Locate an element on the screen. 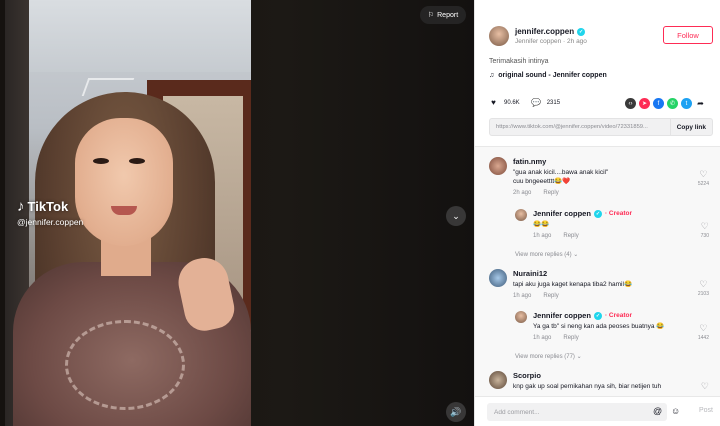  embed-icon: ‹› is located at coordinates (630, 103).